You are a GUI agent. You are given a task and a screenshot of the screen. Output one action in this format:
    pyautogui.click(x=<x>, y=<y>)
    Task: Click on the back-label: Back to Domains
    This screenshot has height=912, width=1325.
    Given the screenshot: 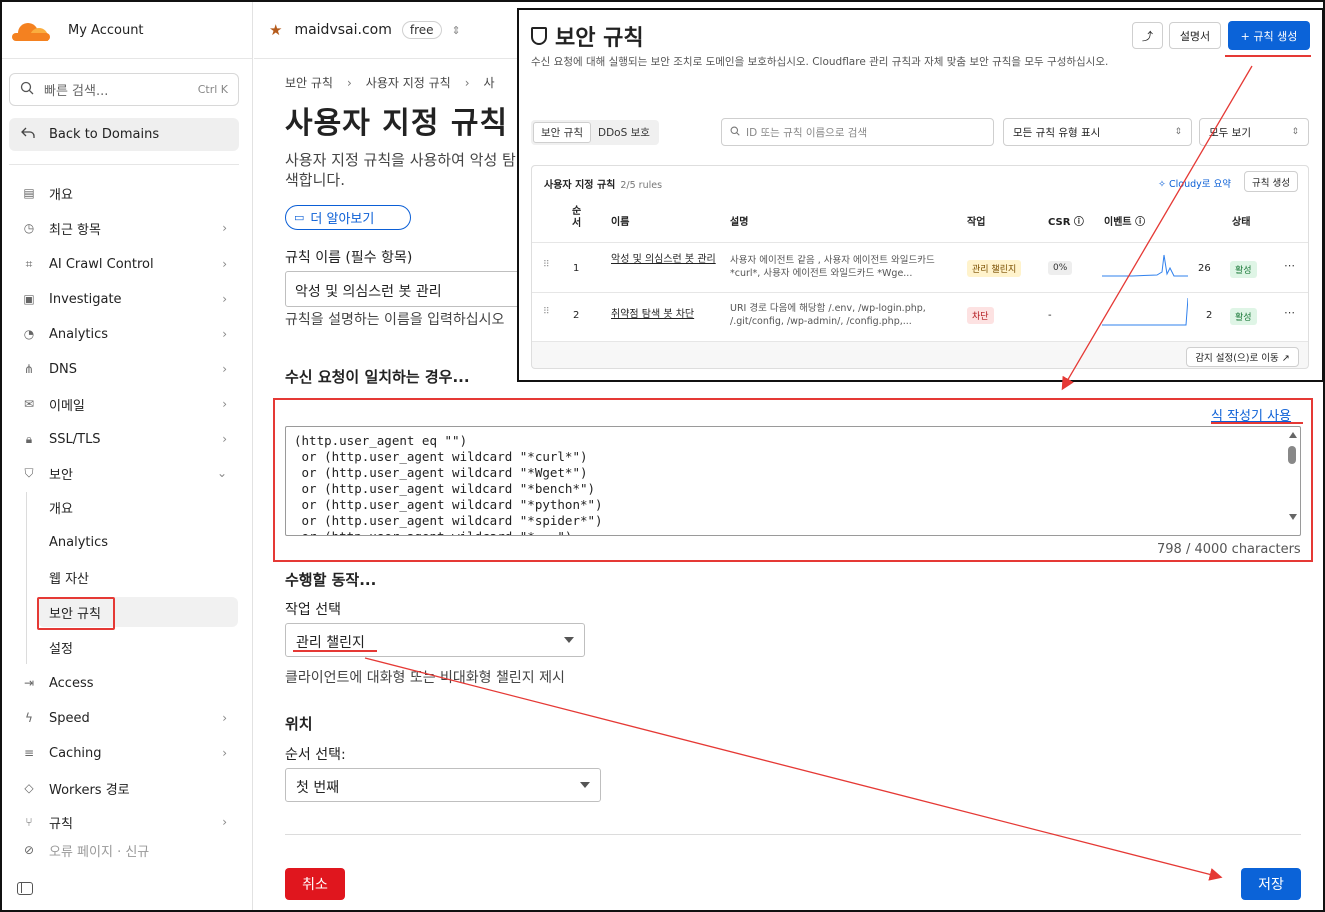 What is the action you would take?
    pyautogui.click(x=104, y=134)
    